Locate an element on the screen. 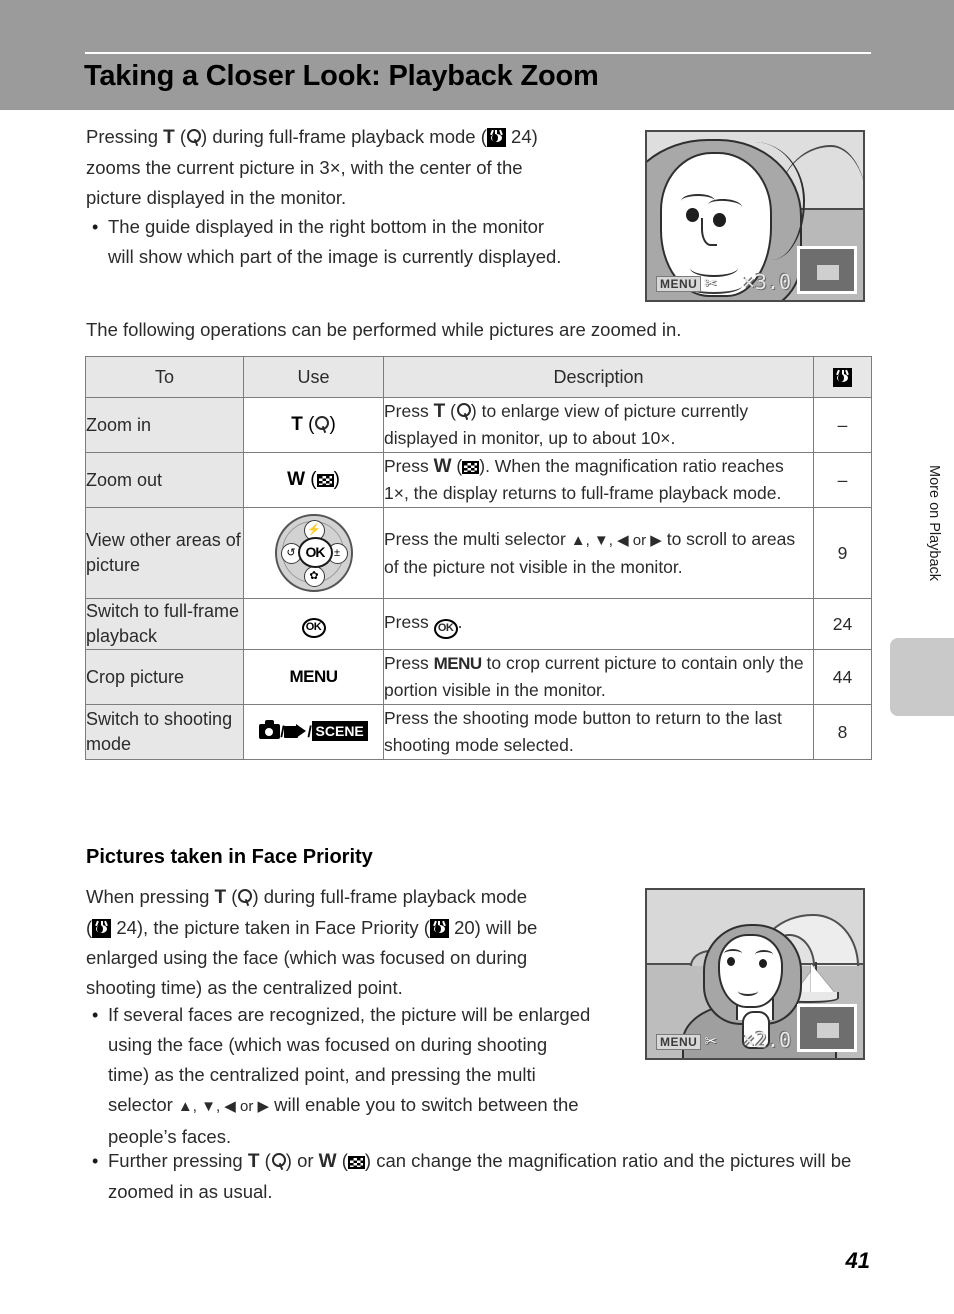  header-divider-rule is located at coordinates (478, 53).